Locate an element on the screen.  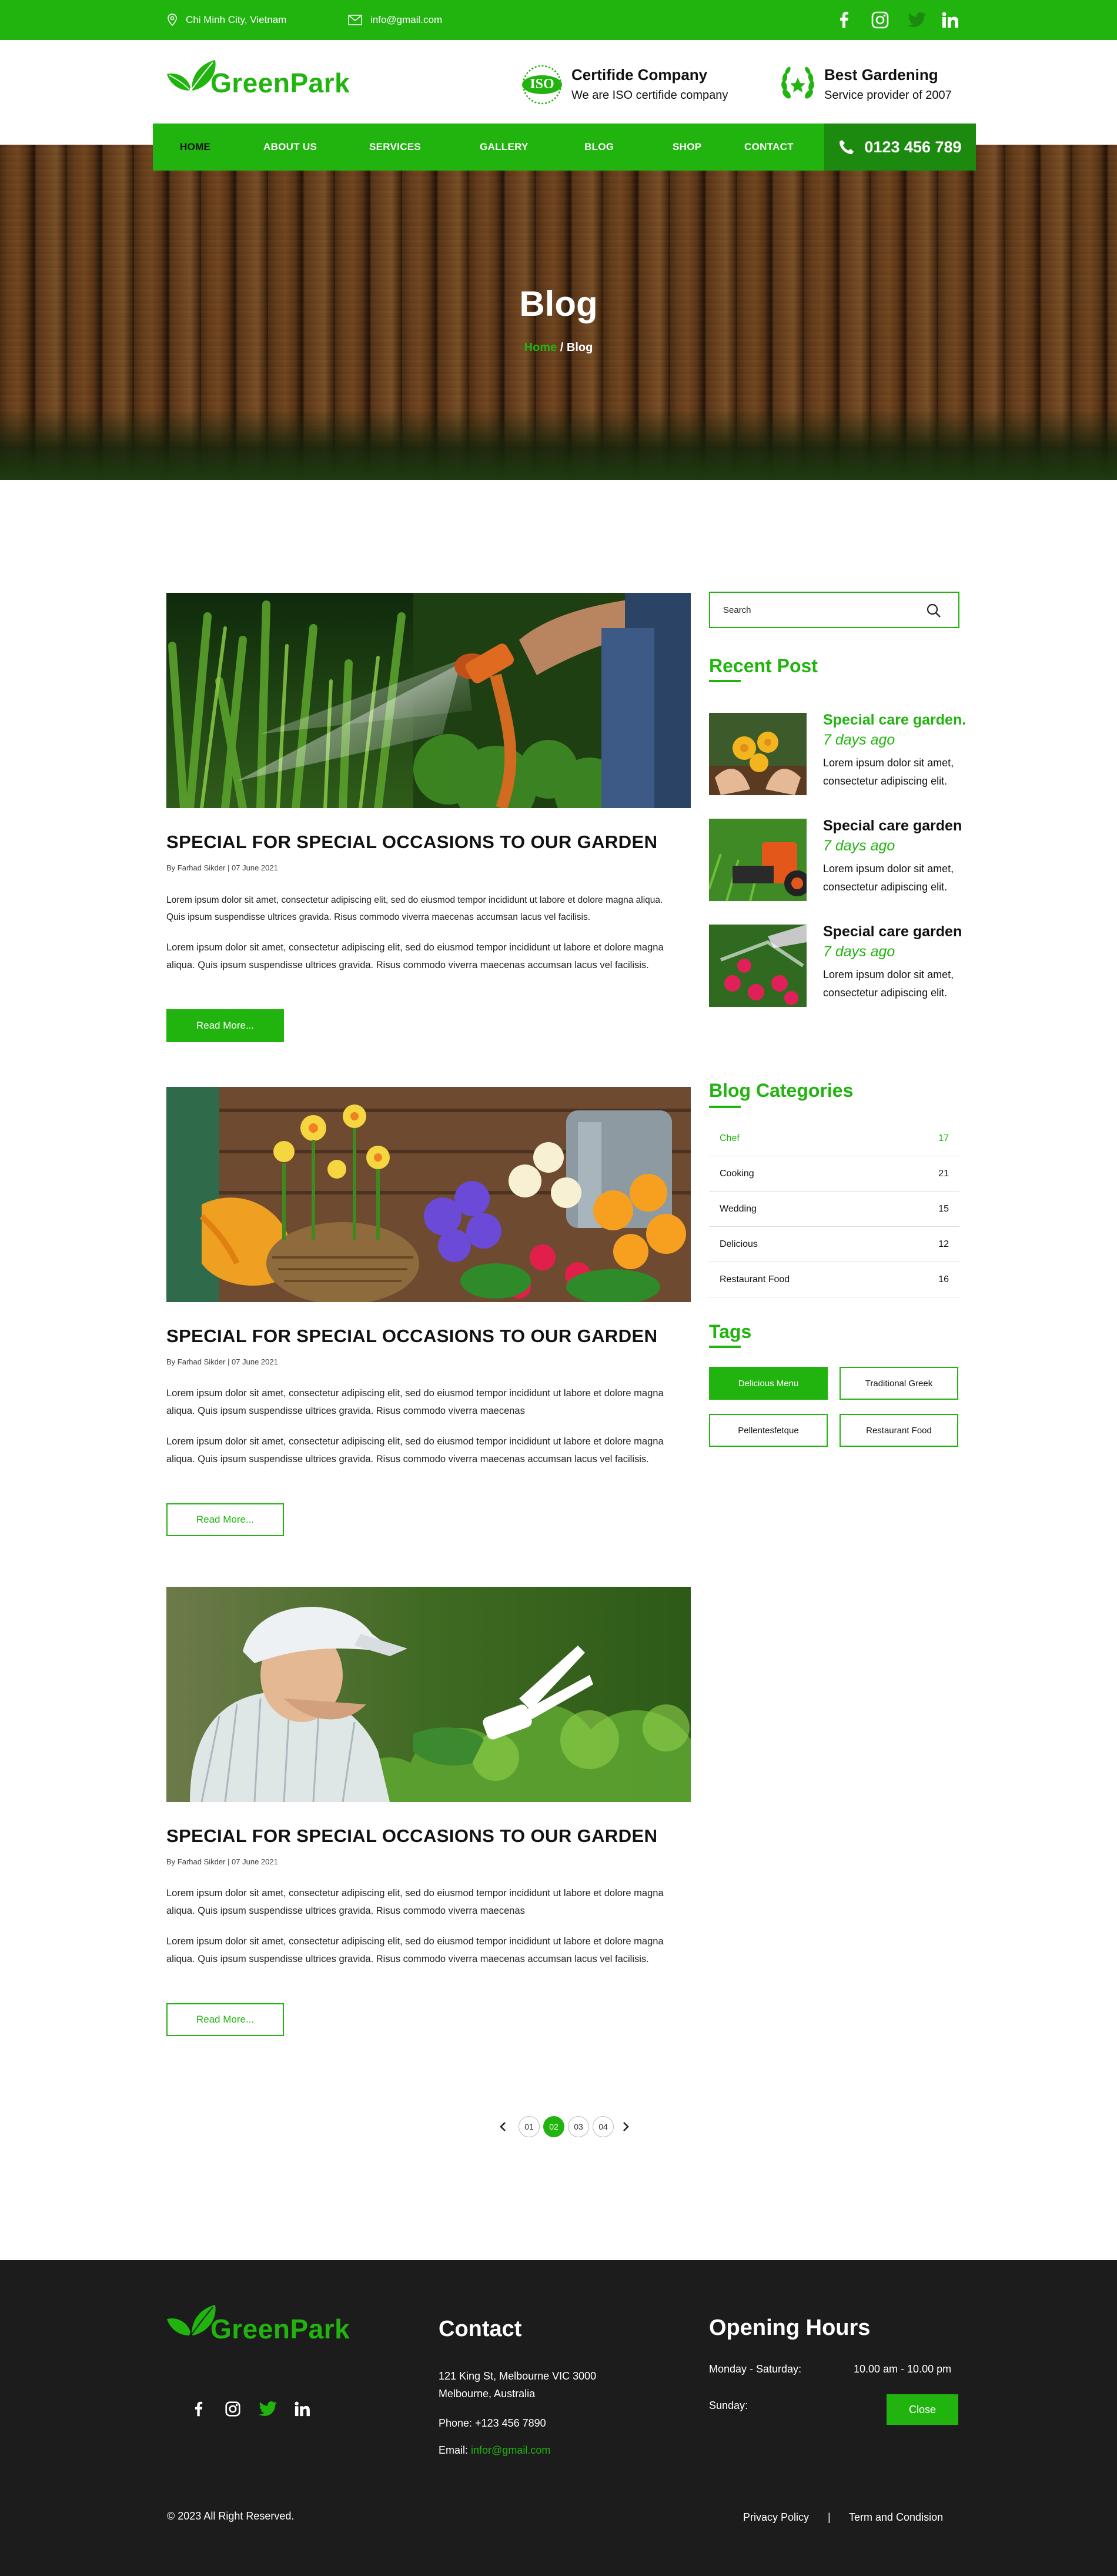
hero-banner: Blog Home / Blog is located at coordinates (558, 312).